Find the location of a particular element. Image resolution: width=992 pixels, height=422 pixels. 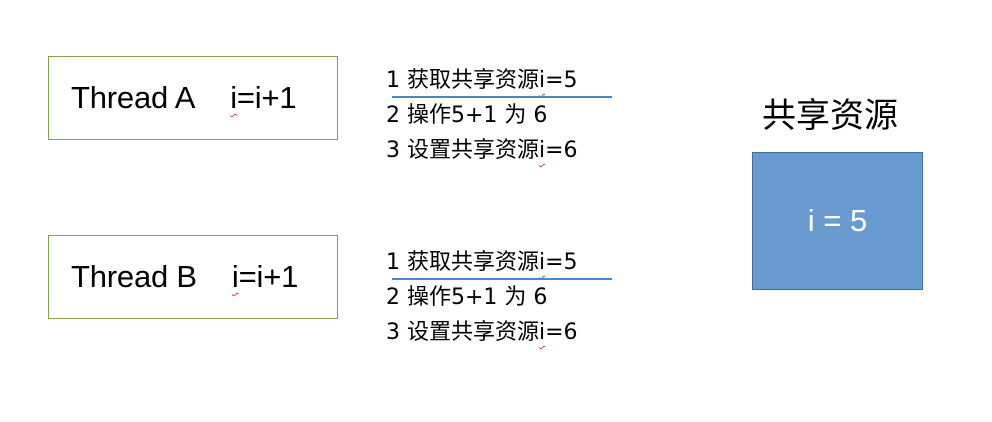

thread-b-step-3: 3 设置共享资源i=6 is located at coordinates (506, 332).